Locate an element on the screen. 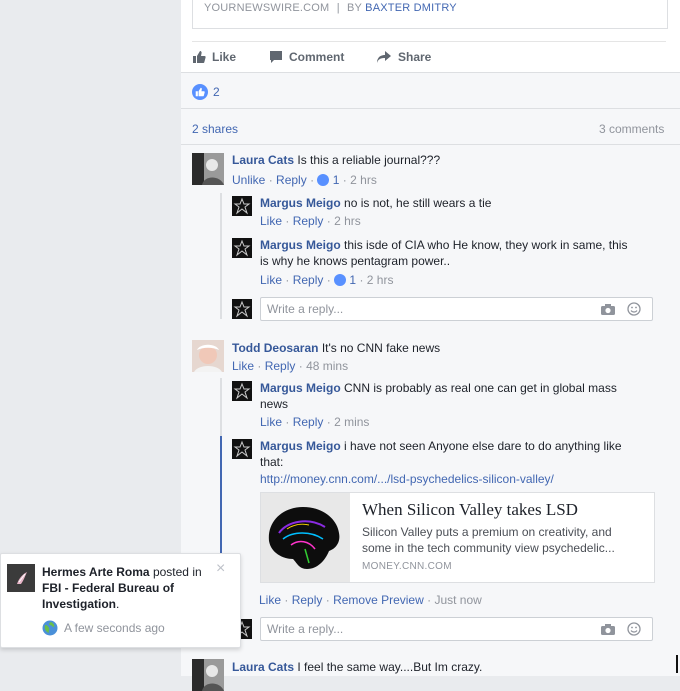 The width and height of the screenshot is (680, 691). notification-target: FBI - Federal Bureau of is located at coordinates (108, 588).